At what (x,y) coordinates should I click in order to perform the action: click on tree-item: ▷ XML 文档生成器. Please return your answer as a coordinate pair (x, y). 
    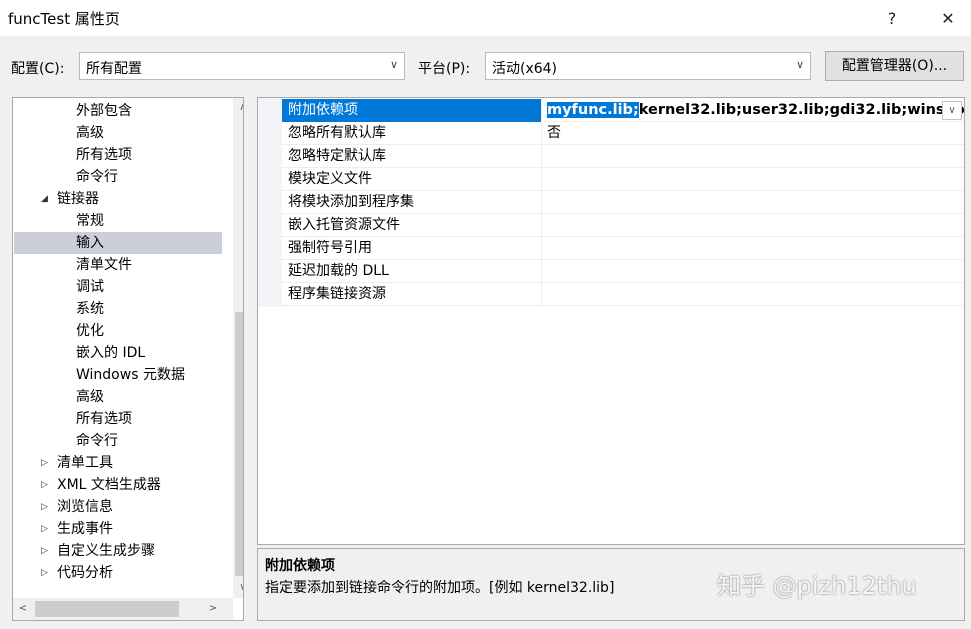
    Looking at the image, I should click on (118, 485).